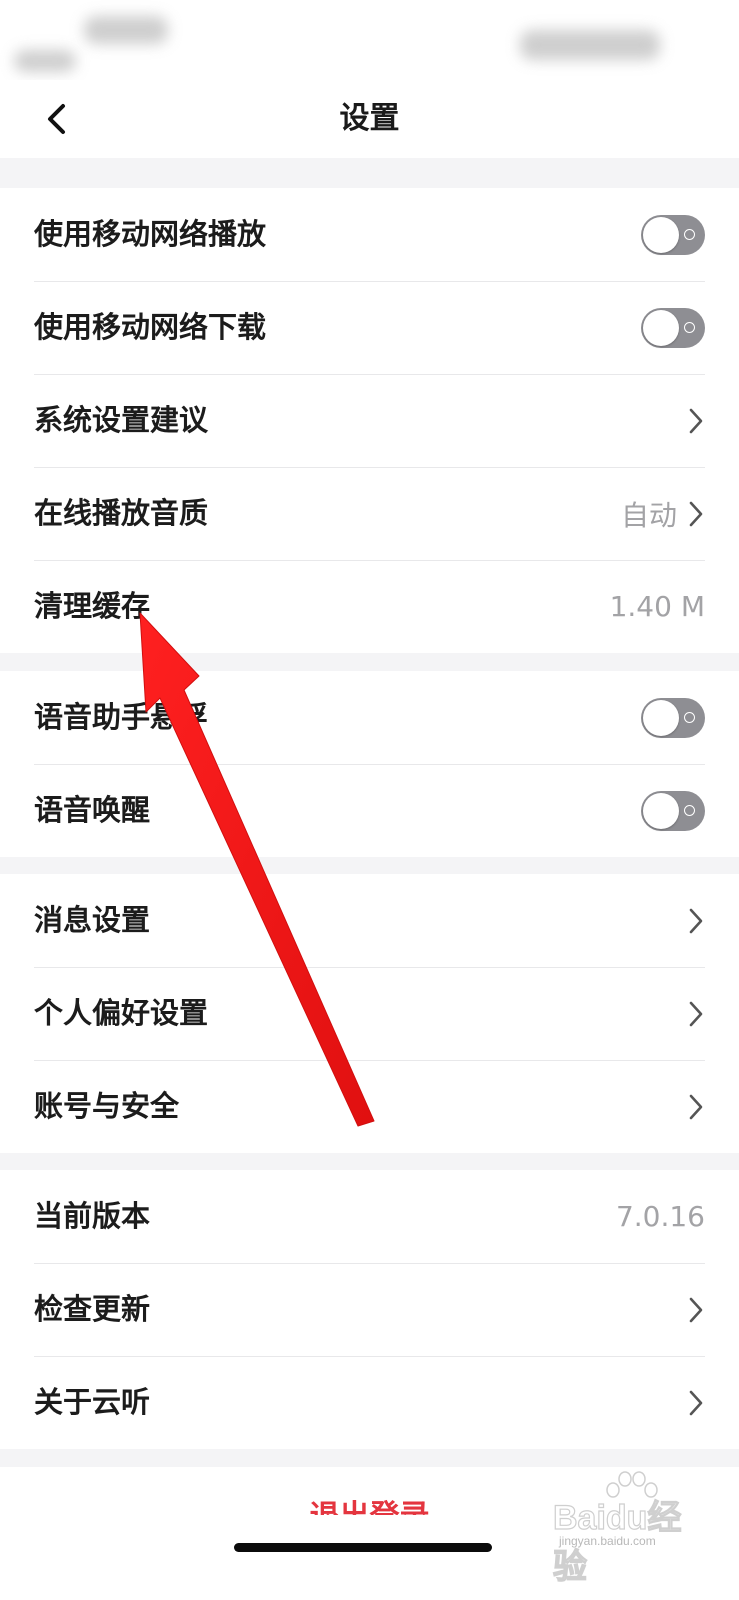 The image size is (739, 1600). I want to click on voice-float-toggle, so click(673, 717).